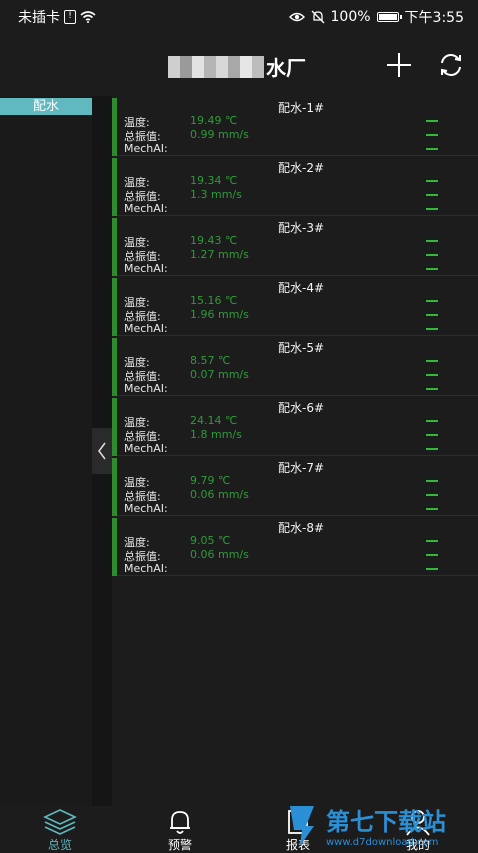 This screenshot has width=478, height=853. What do you see at coordinates (60, 822) in the screenshot?
I see `layers-icon` at bounding box center [60, 822].